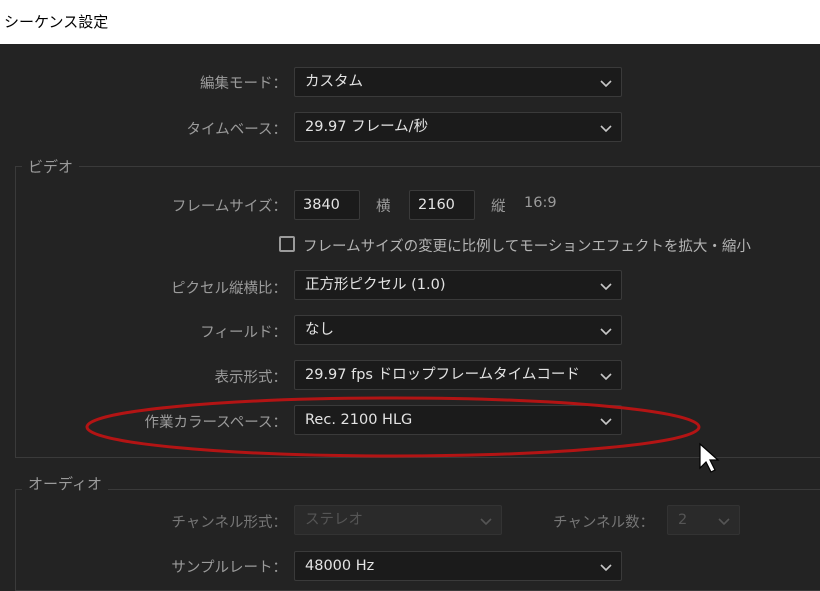 This screenshot has height=591, width=820. Describe the element at coordinates (458, 566) in the screenshot. I see `sample-rate-select: 48000 Hz` at that location.